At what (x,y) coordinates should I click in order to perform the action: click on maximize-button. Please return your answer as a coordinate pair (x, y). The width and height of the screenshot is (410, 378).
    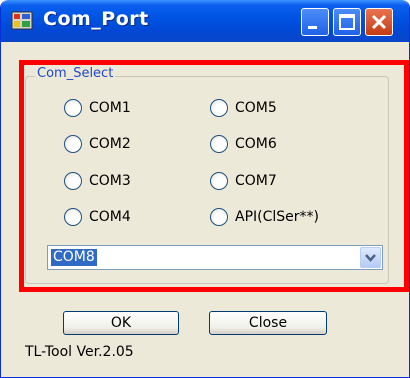
    Looking at the image, I should click on (347, 22).